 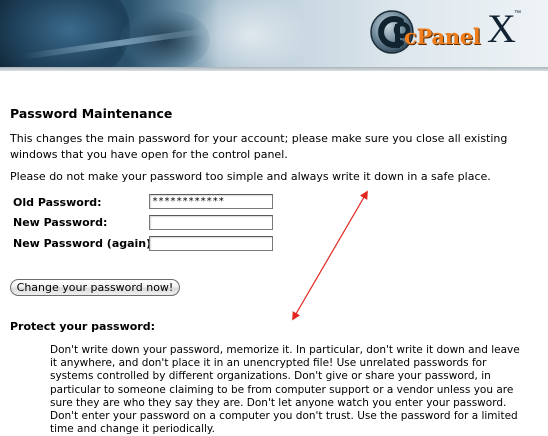 What do you see at coordinates (501, 28) in the screenshot?
I see `version-mark: X` at bounding box center [501, 28].